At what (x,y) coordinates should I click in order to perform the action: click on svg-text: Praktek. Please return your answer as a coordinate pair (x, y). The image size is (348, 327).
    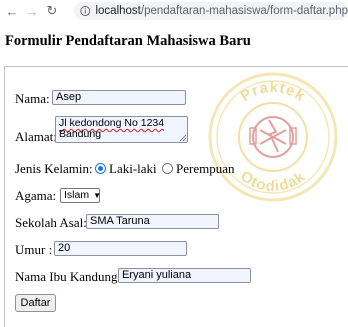
    Looking at the image, I should click on (273, 92).